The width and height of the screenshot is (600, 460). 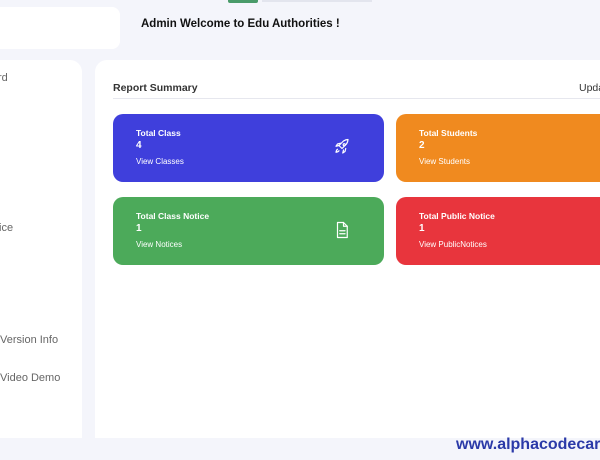 I want to click on card-title: Total Class, so click(x=158, y=133).